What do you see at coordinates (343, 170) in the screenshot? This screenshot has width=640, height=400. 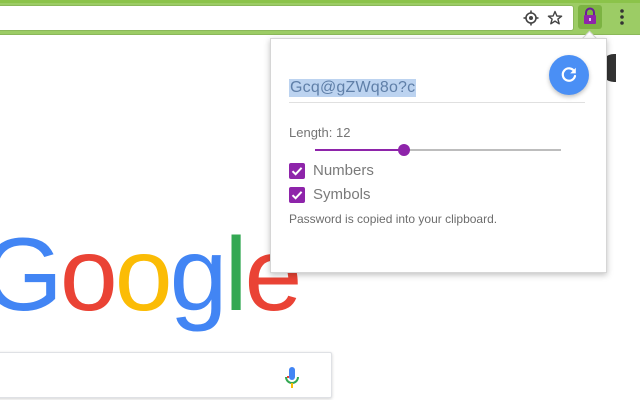 I see `numbers-label: Numbers` at bounding box center [343, 170].